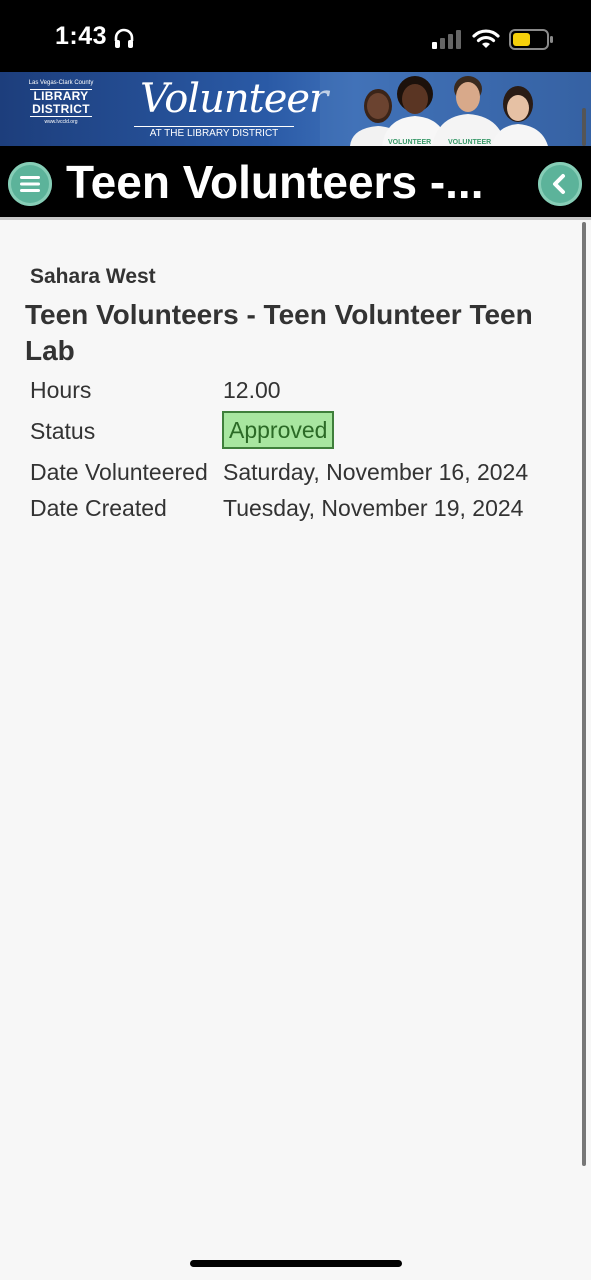  I want to click on hours-label: Hours, so click(61, 390).